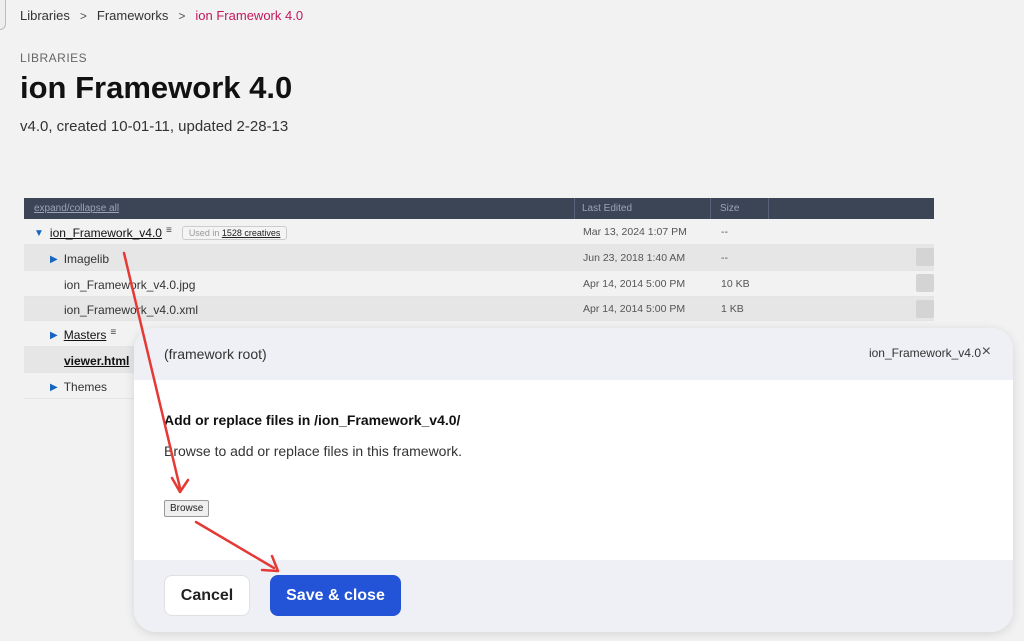  What do you see at coordinates (986, 352) in the screenshot?
I see `close-icon: ×` at bounding box center [986, 352].